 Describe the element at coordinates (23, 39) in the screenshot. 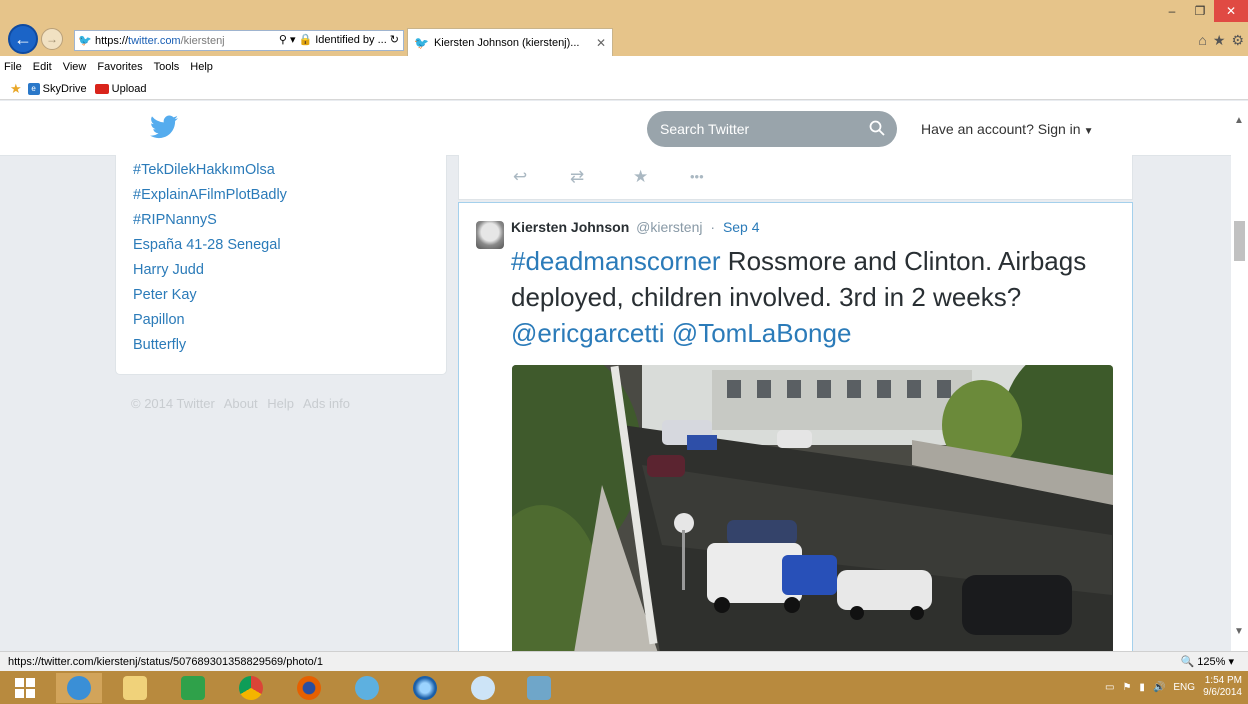

I see `back-button: ←` at that location.